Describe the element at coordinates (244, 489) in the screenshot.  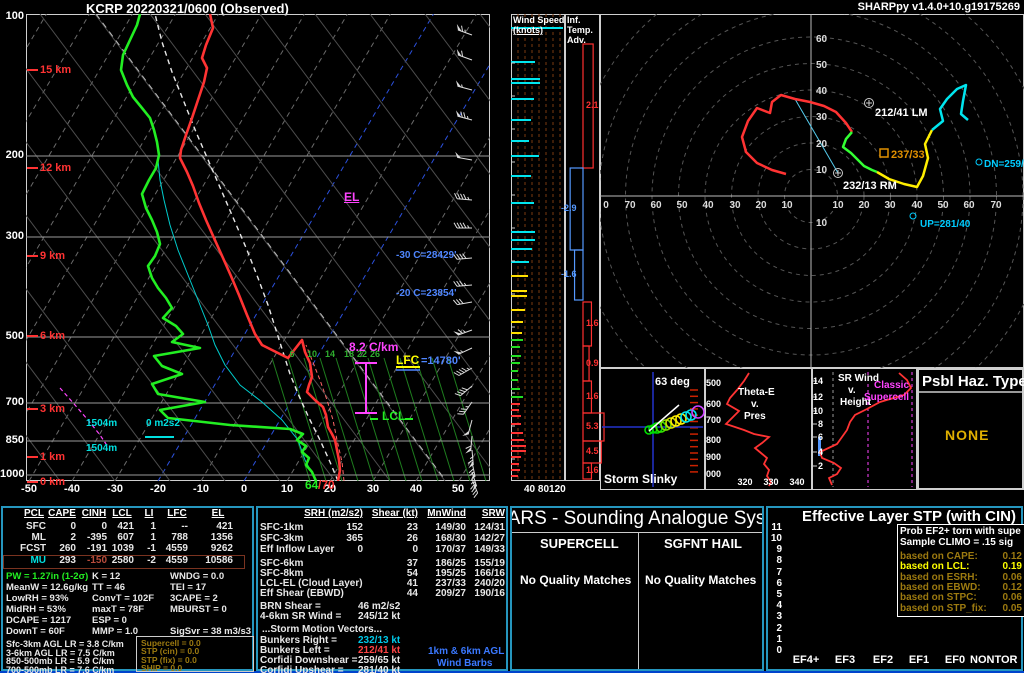
I see `temp-axis-label: 0` at that location.